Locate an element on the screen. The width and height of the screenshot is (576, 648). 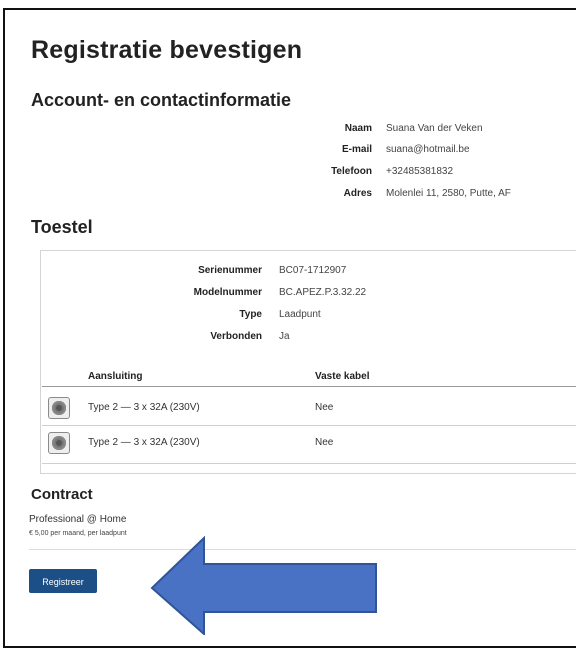
table-header-divider is located at coordinates (309, 386).